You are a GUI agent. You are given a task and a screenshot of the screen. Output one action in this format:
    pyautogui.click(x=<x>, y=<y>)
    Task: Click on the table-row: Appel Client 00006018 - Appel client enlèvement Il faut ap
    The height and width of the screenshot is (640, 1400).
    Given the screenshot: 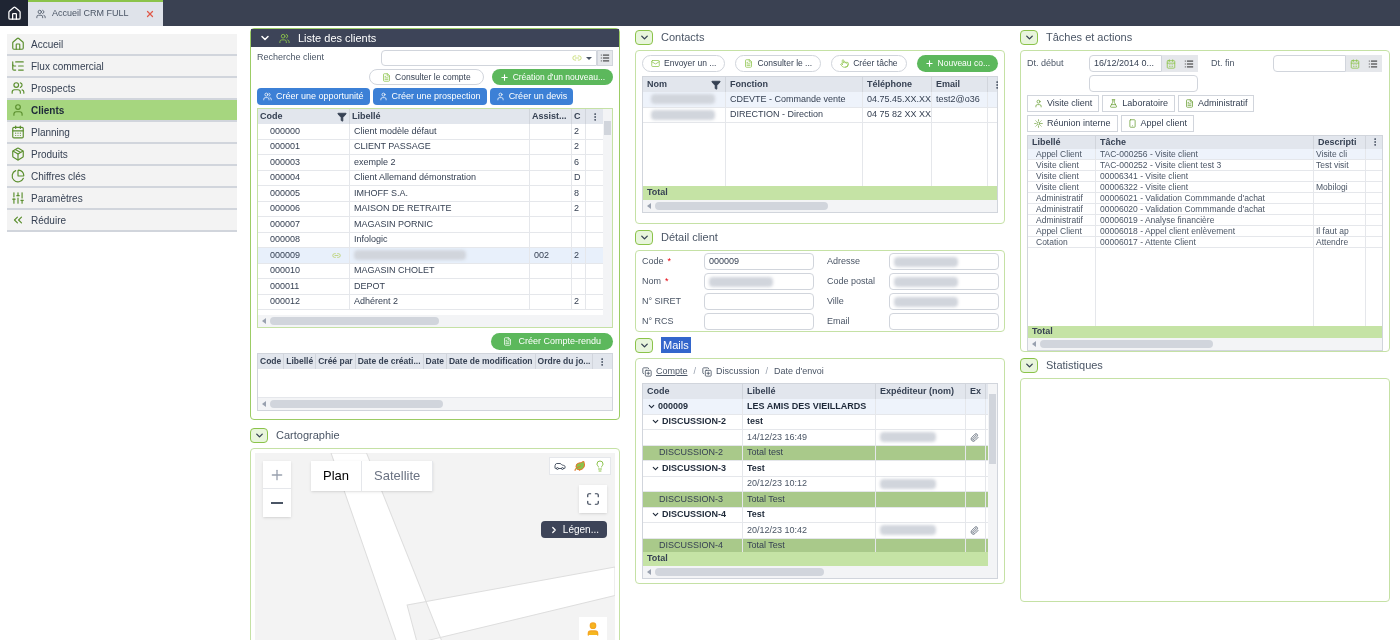 What is the action you would take?
    pyautogui.click(x=1205, y=231)
    